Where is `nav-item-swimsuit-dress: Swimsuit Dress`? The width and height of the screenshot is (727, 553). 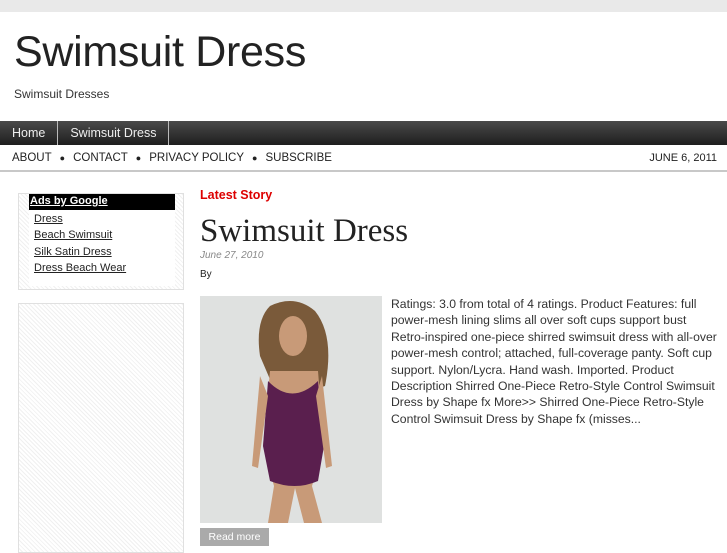
nav-item-swimsuit-dress: Swimsuit Dress is located at coordinates (114, 133).